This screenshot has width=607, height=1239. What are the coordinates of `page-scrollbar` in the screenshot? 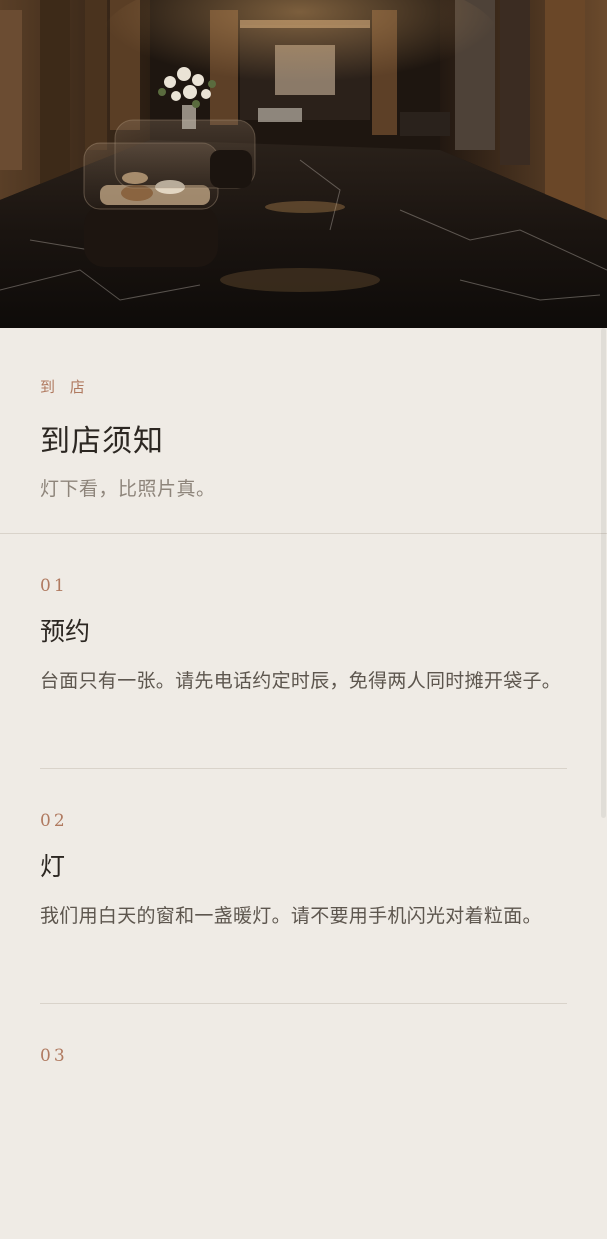 It's located at (603, 573).